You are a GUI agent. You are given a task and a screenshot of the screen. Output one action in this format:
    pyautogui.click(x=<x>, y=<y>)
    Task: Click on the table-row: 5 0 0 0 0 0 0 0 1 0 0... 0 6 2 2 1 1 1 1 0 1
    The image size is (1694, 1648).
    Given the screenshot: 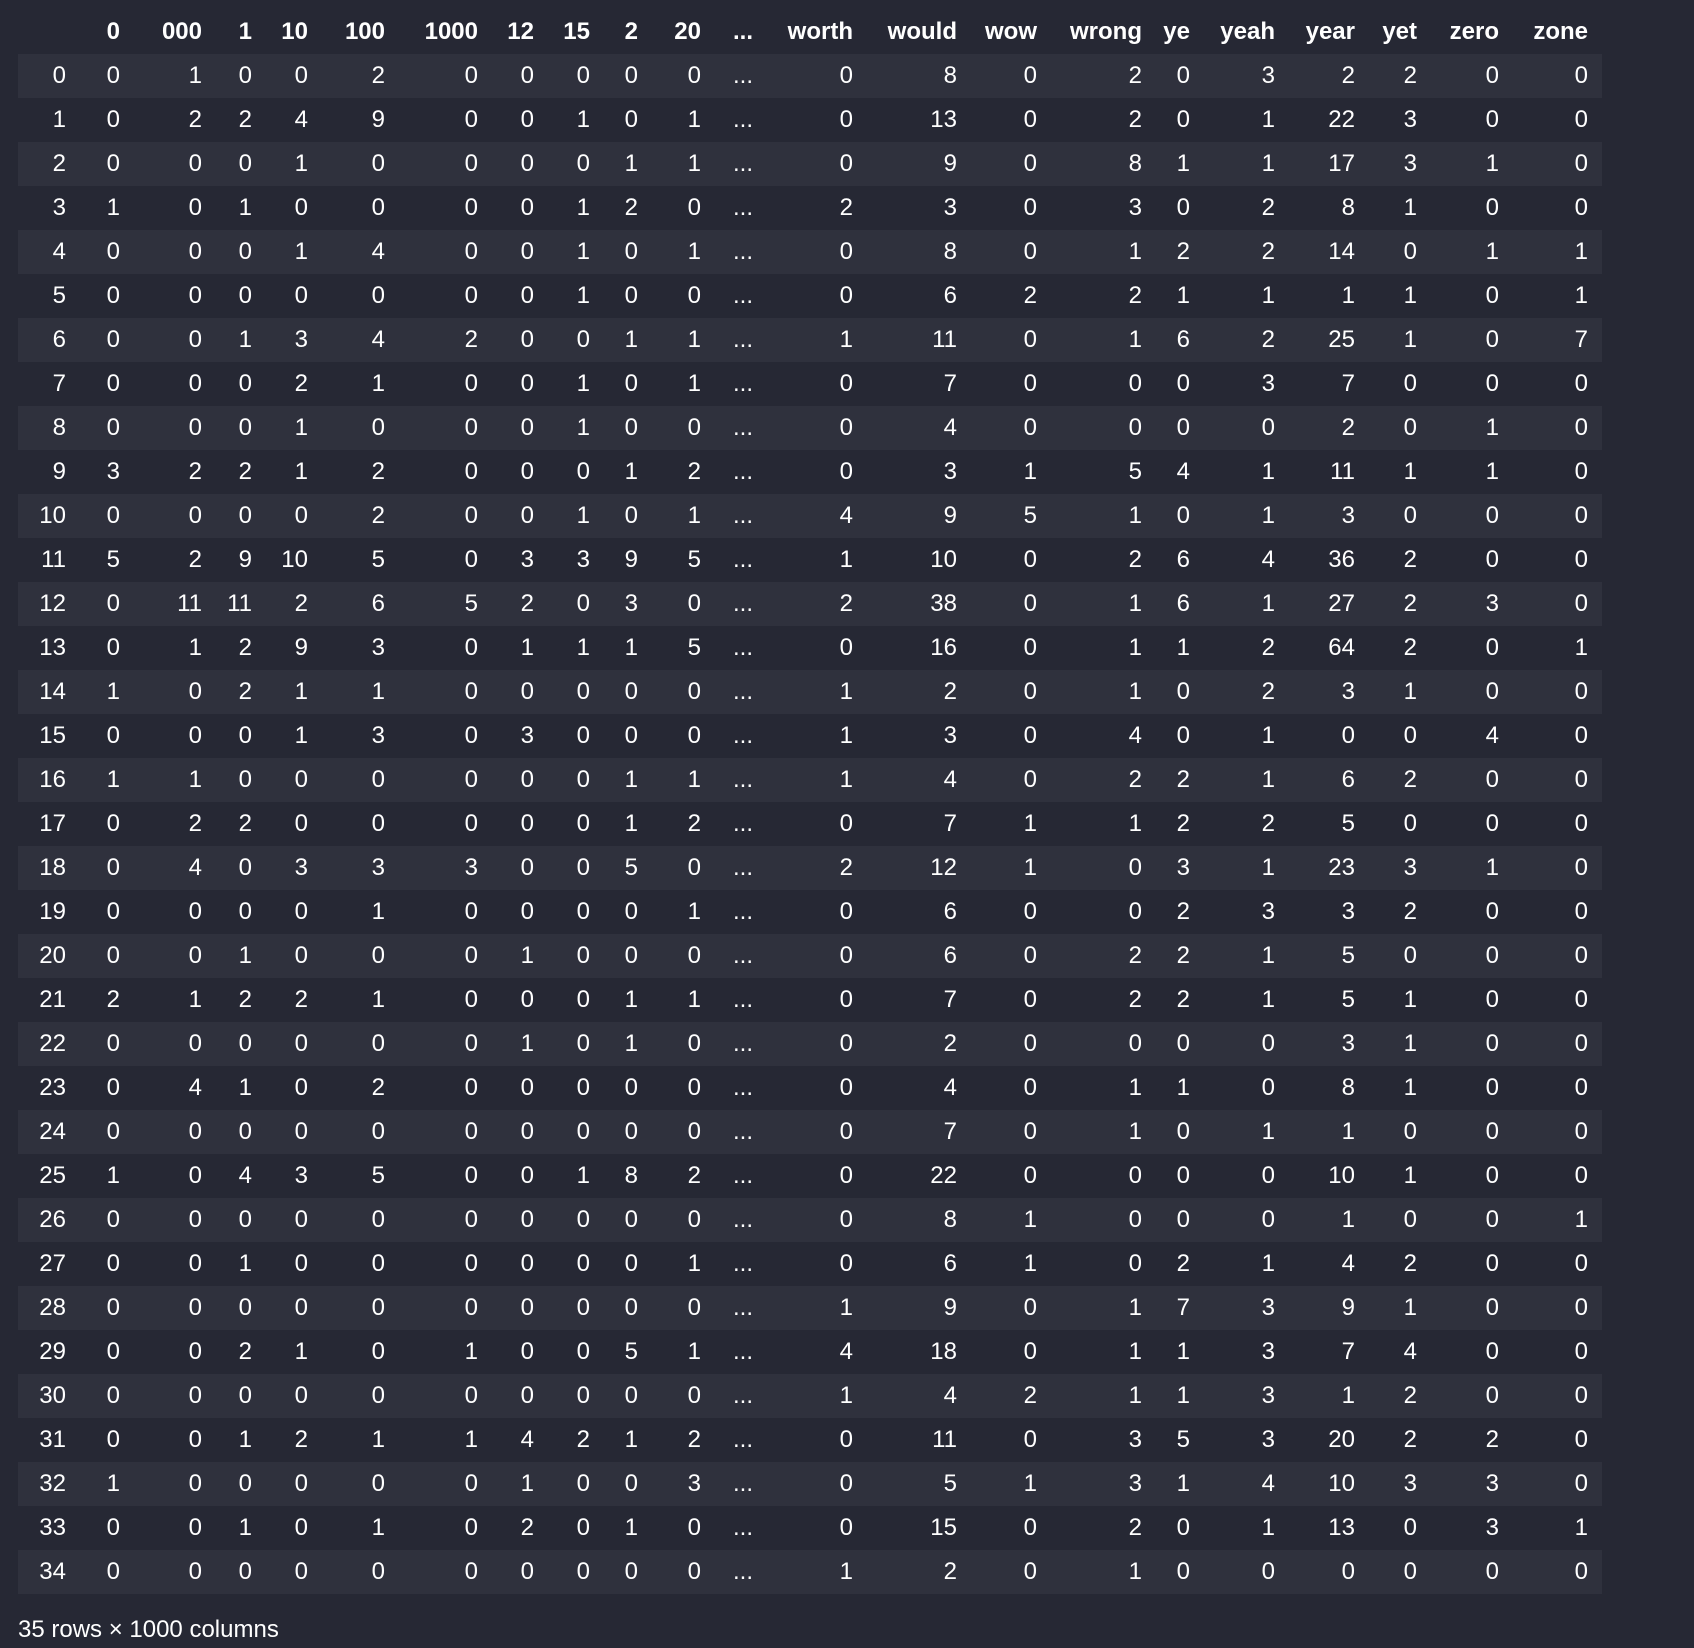 What is the action you would take?
    pyautogui.click(x=810, y=296)
    